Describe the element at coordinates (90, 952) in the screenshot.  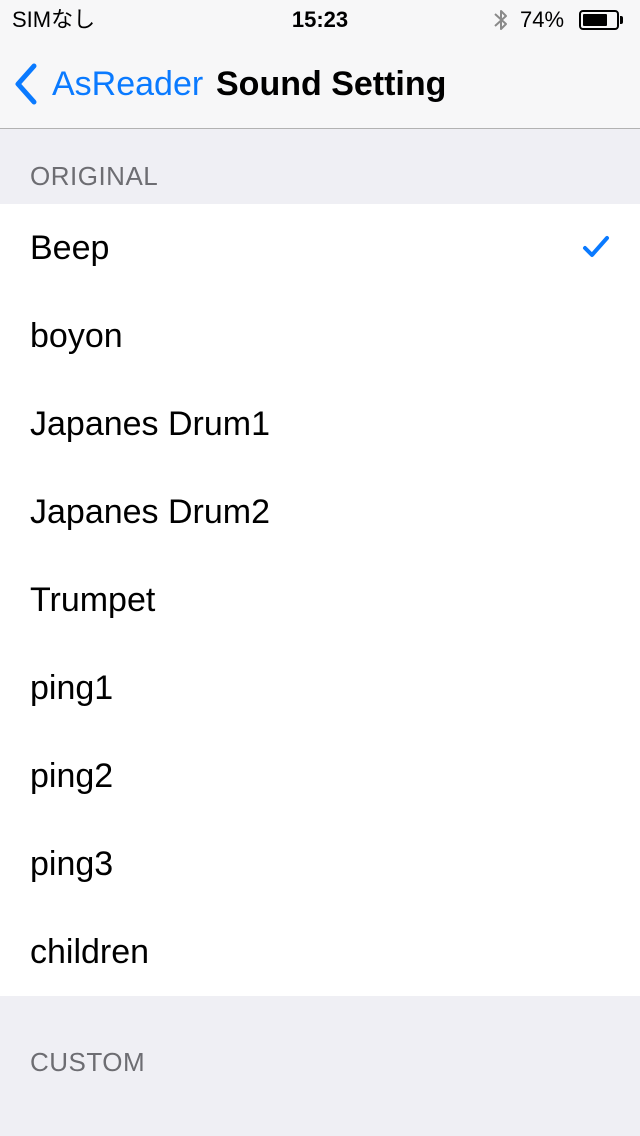
I see `sound-label: children` at that location.